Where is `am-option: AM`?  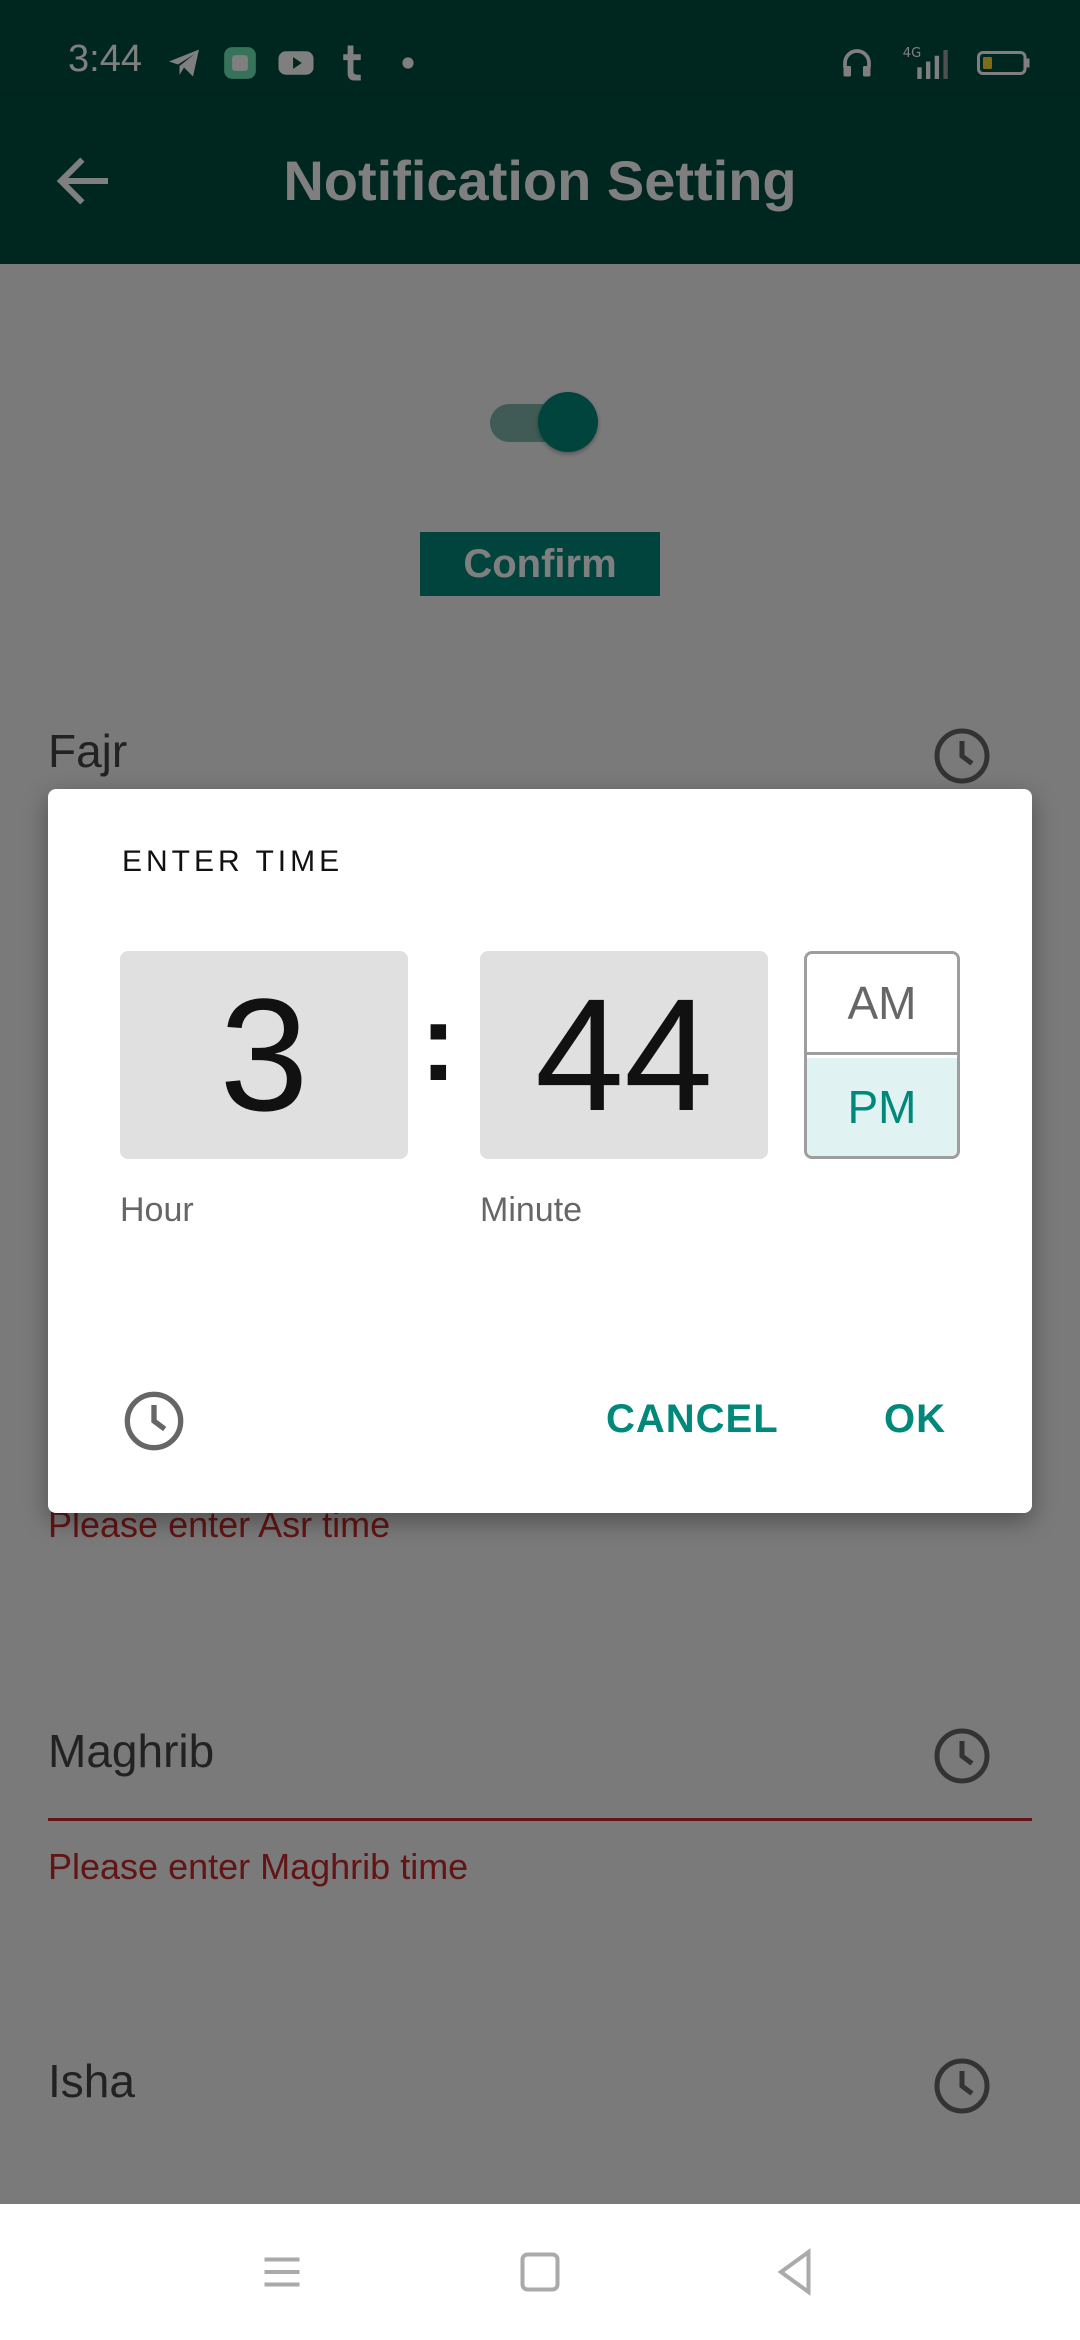
am-option: AM is located at coordinates (882, 1004).